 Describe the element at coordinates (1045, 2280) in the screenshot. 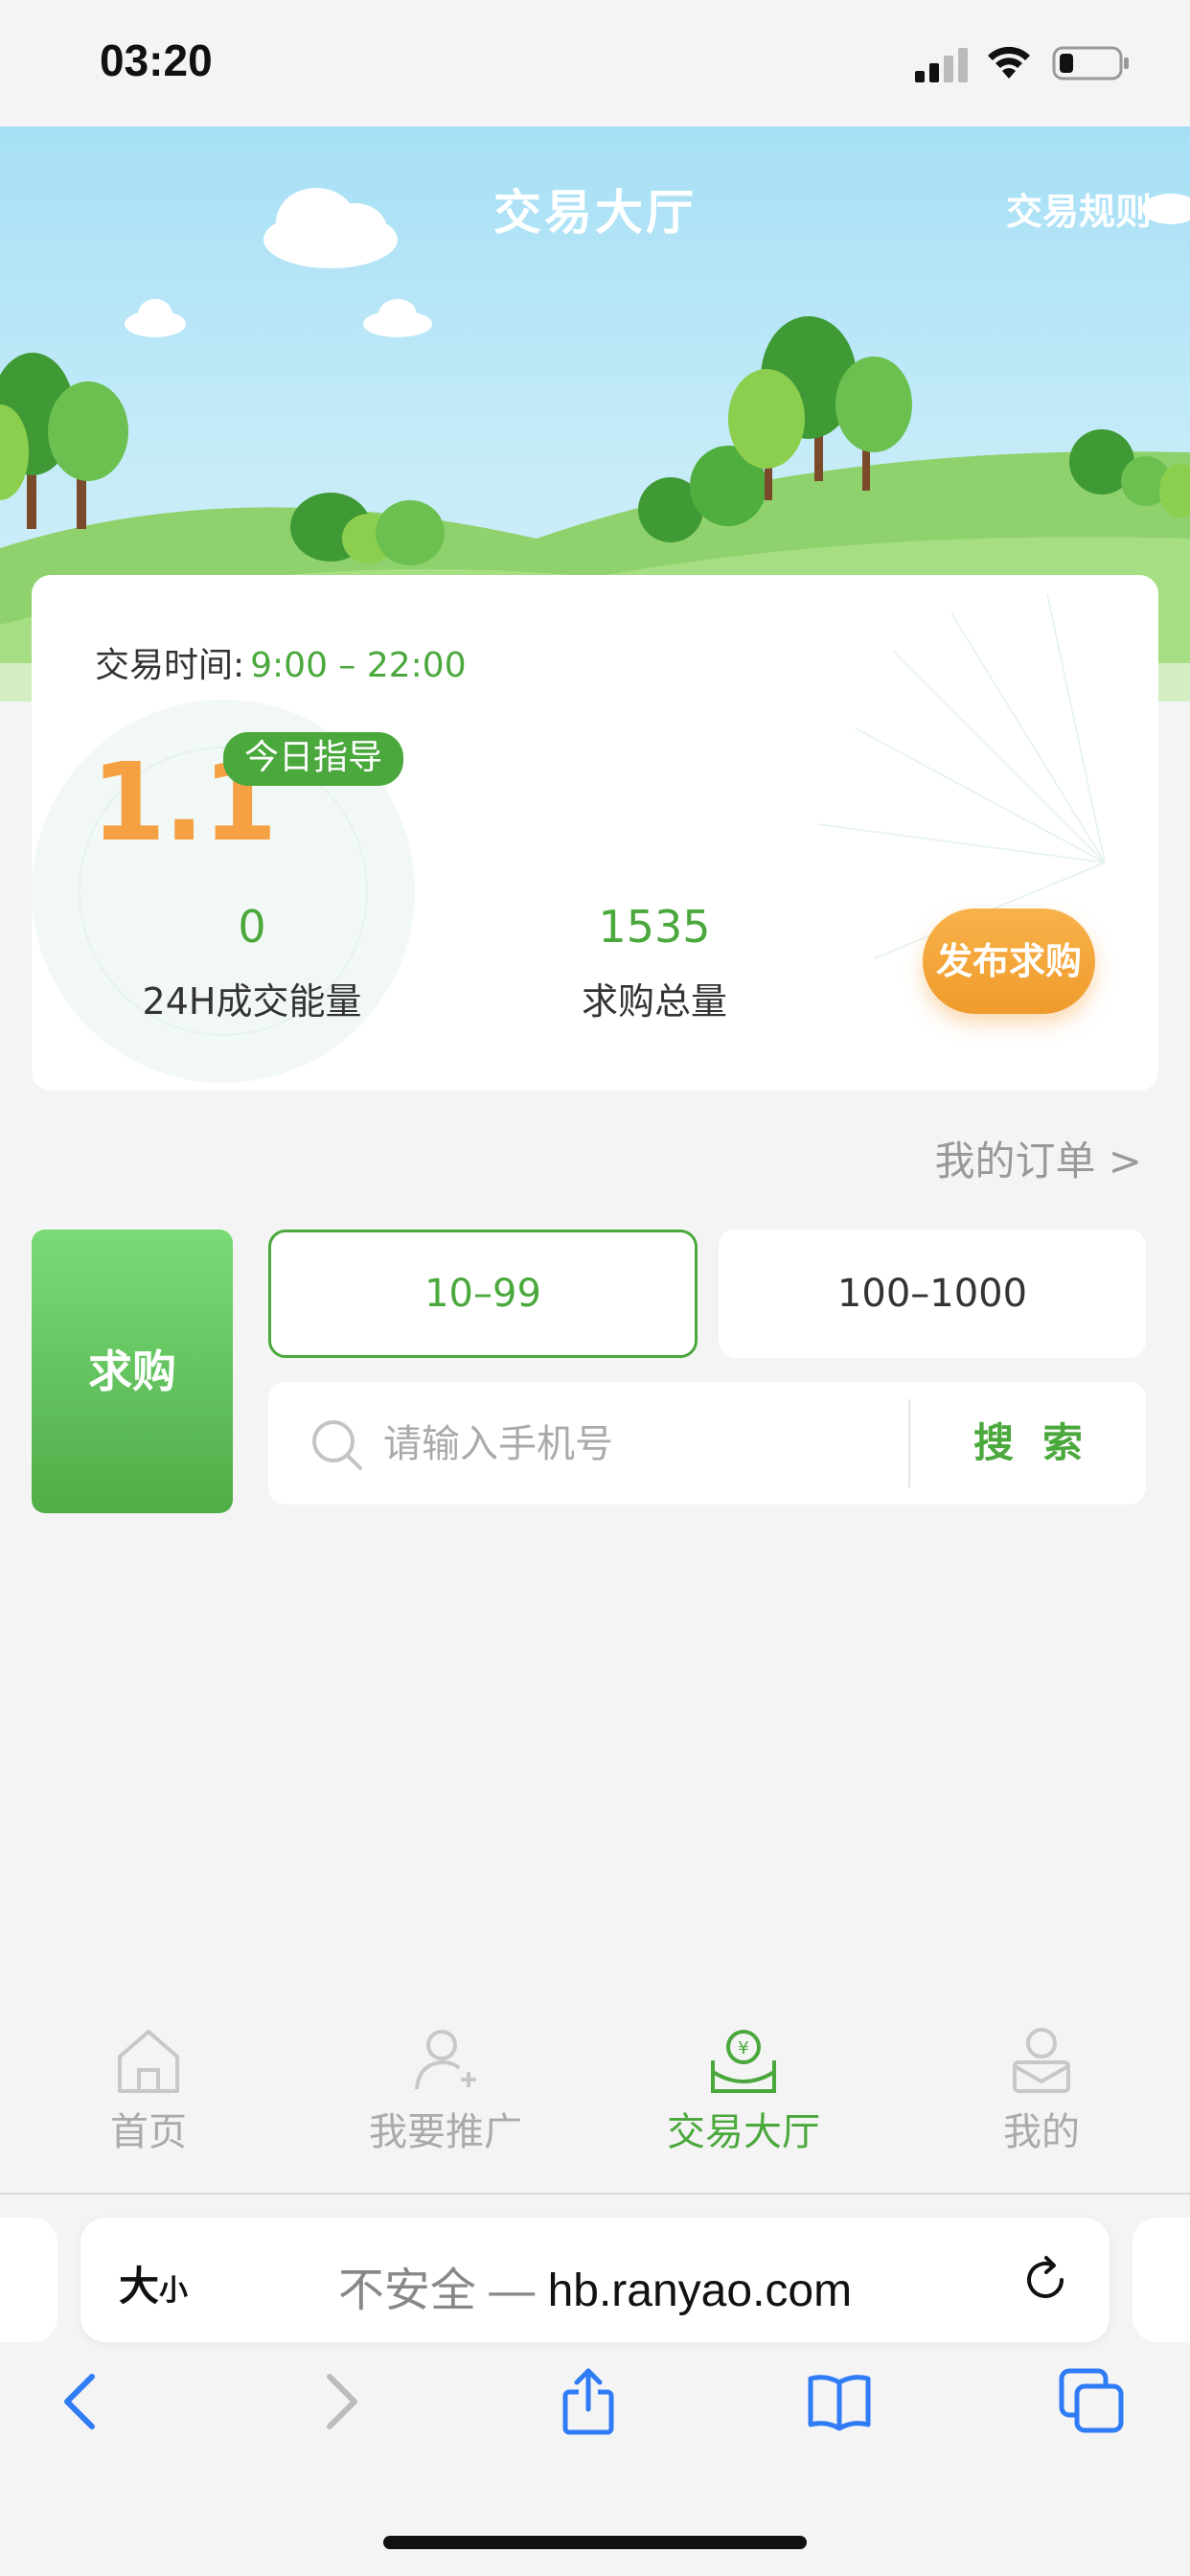

I see `reload-icon` at that location.